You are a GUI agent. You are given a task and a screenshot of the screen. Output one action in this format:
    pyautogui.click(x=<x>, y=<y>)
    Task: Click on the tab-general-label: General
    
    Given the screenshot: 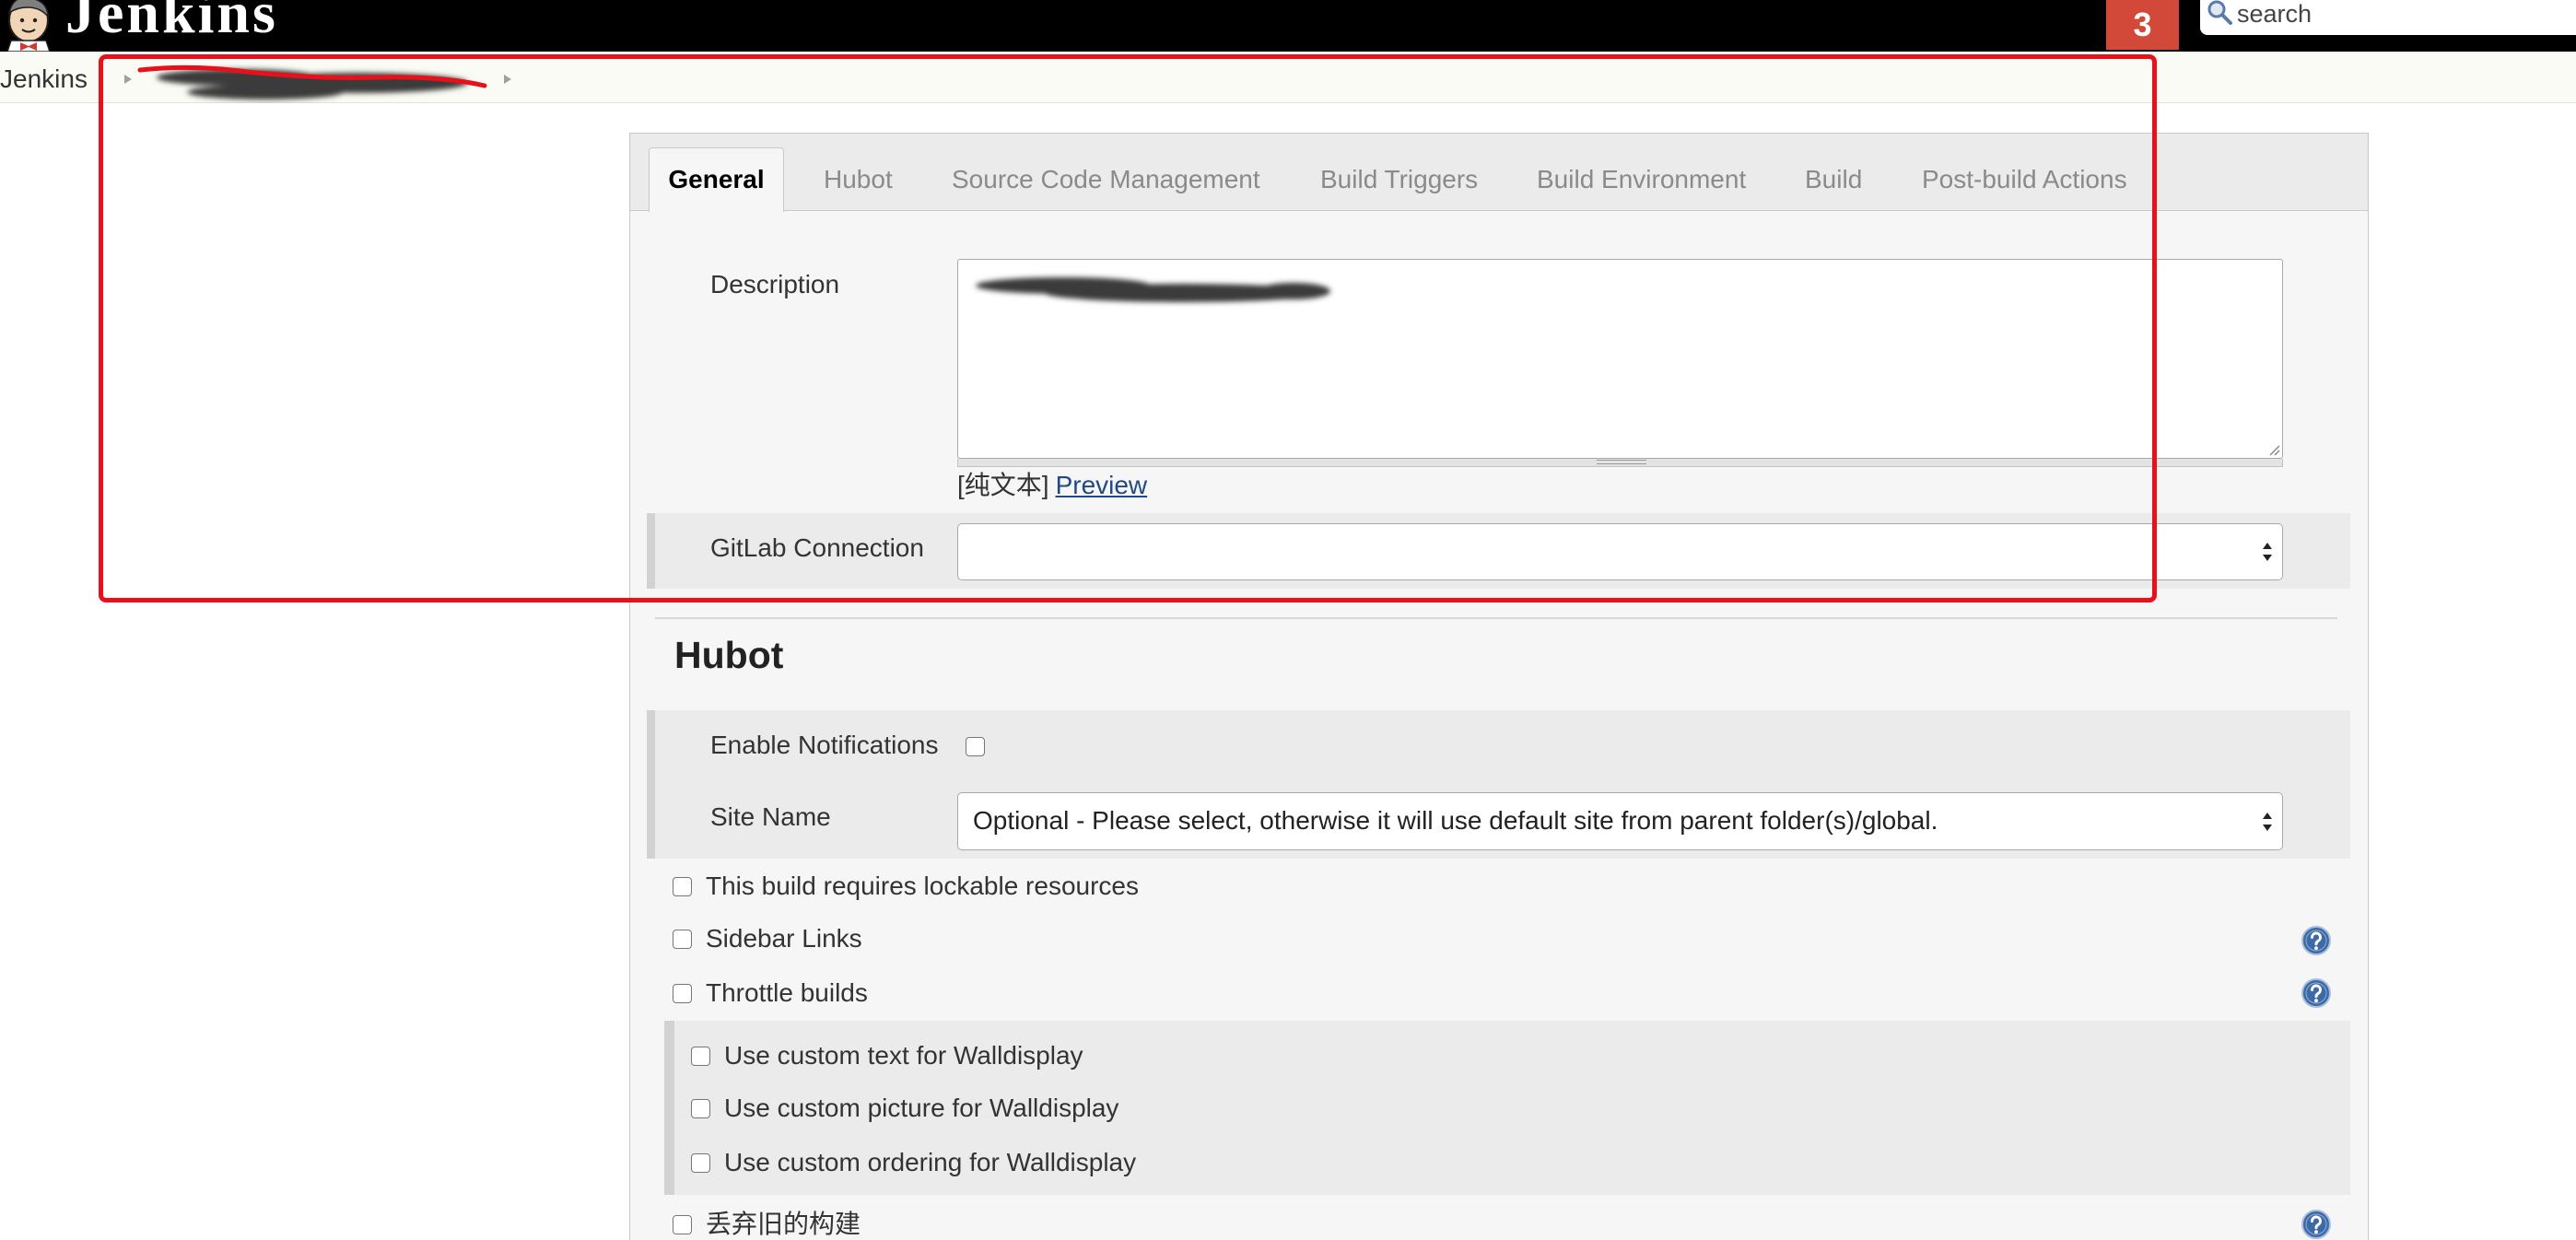 What is the action you would take?
    pyautogui.click(x=716, y=179)
    